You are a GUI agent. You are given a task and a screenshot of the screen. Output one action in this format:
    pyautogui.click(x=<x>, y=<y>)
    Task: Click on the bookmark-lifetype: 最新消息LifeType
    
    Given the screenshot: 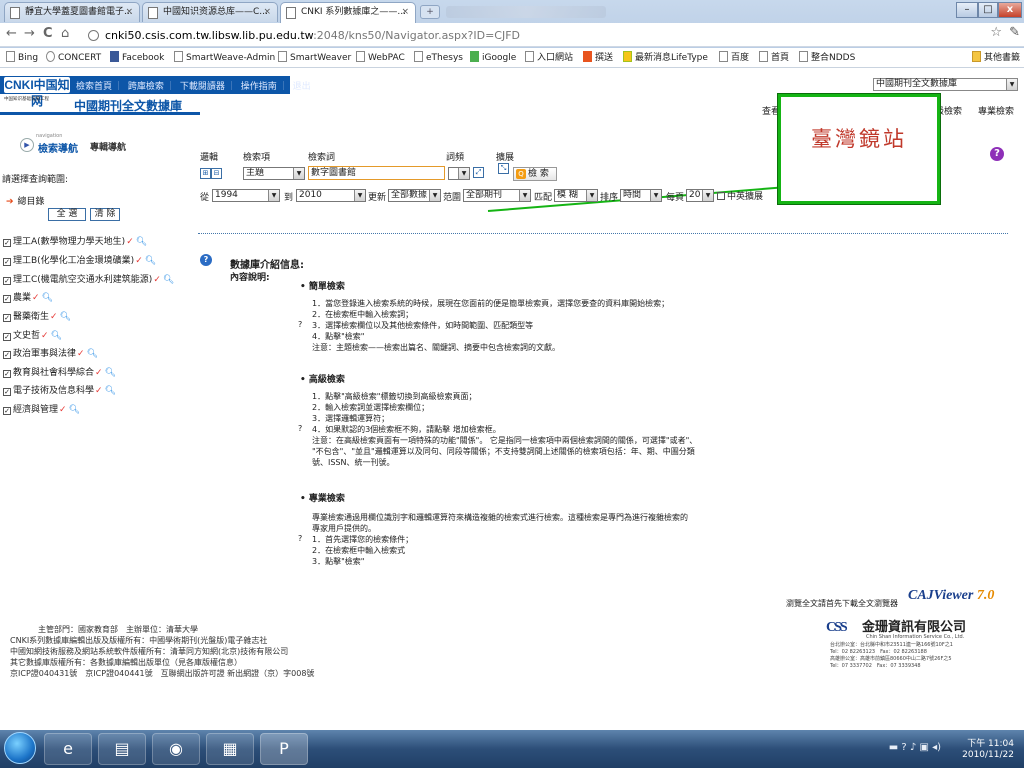 What is the action you would take?
    pyautogui.click(x=665, y=58)
    